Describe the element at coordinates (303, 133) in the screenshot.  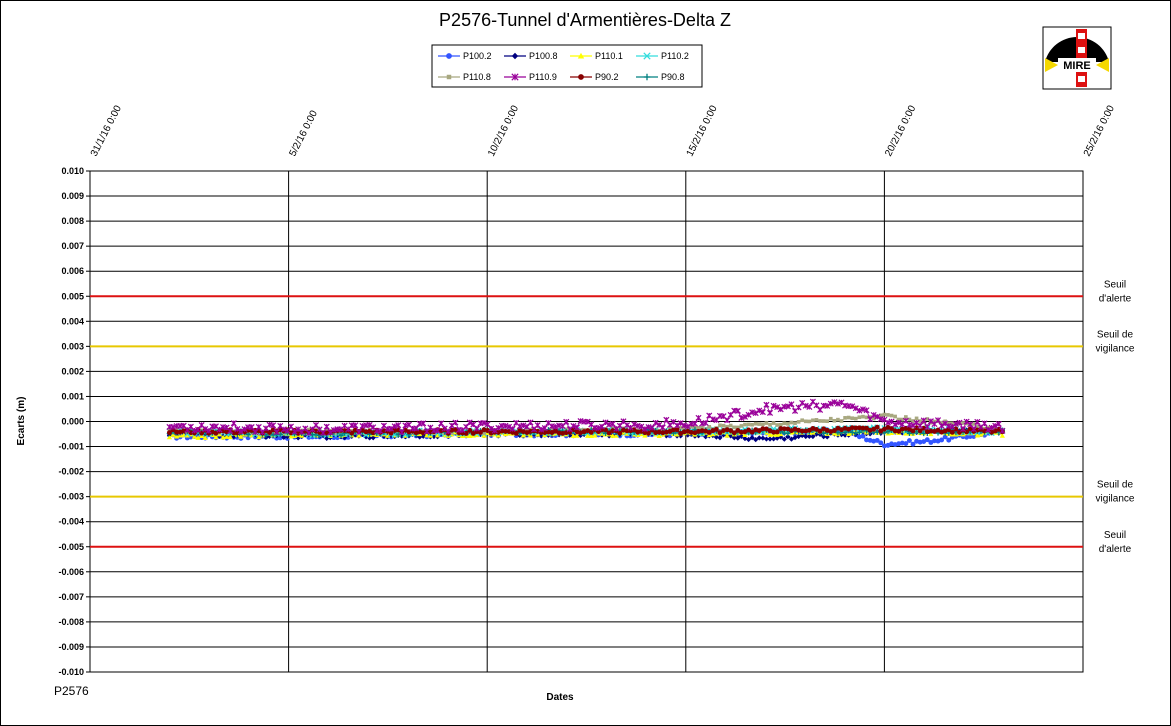
I see `x-tick-label: 5/2/16 0:00` at that location.